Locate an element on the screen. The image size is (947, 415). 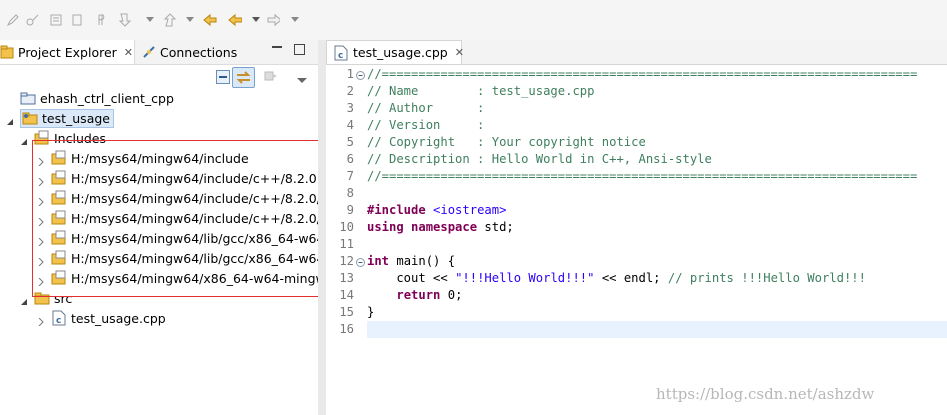
whitespace-icon is located at coordinates (77, 20).